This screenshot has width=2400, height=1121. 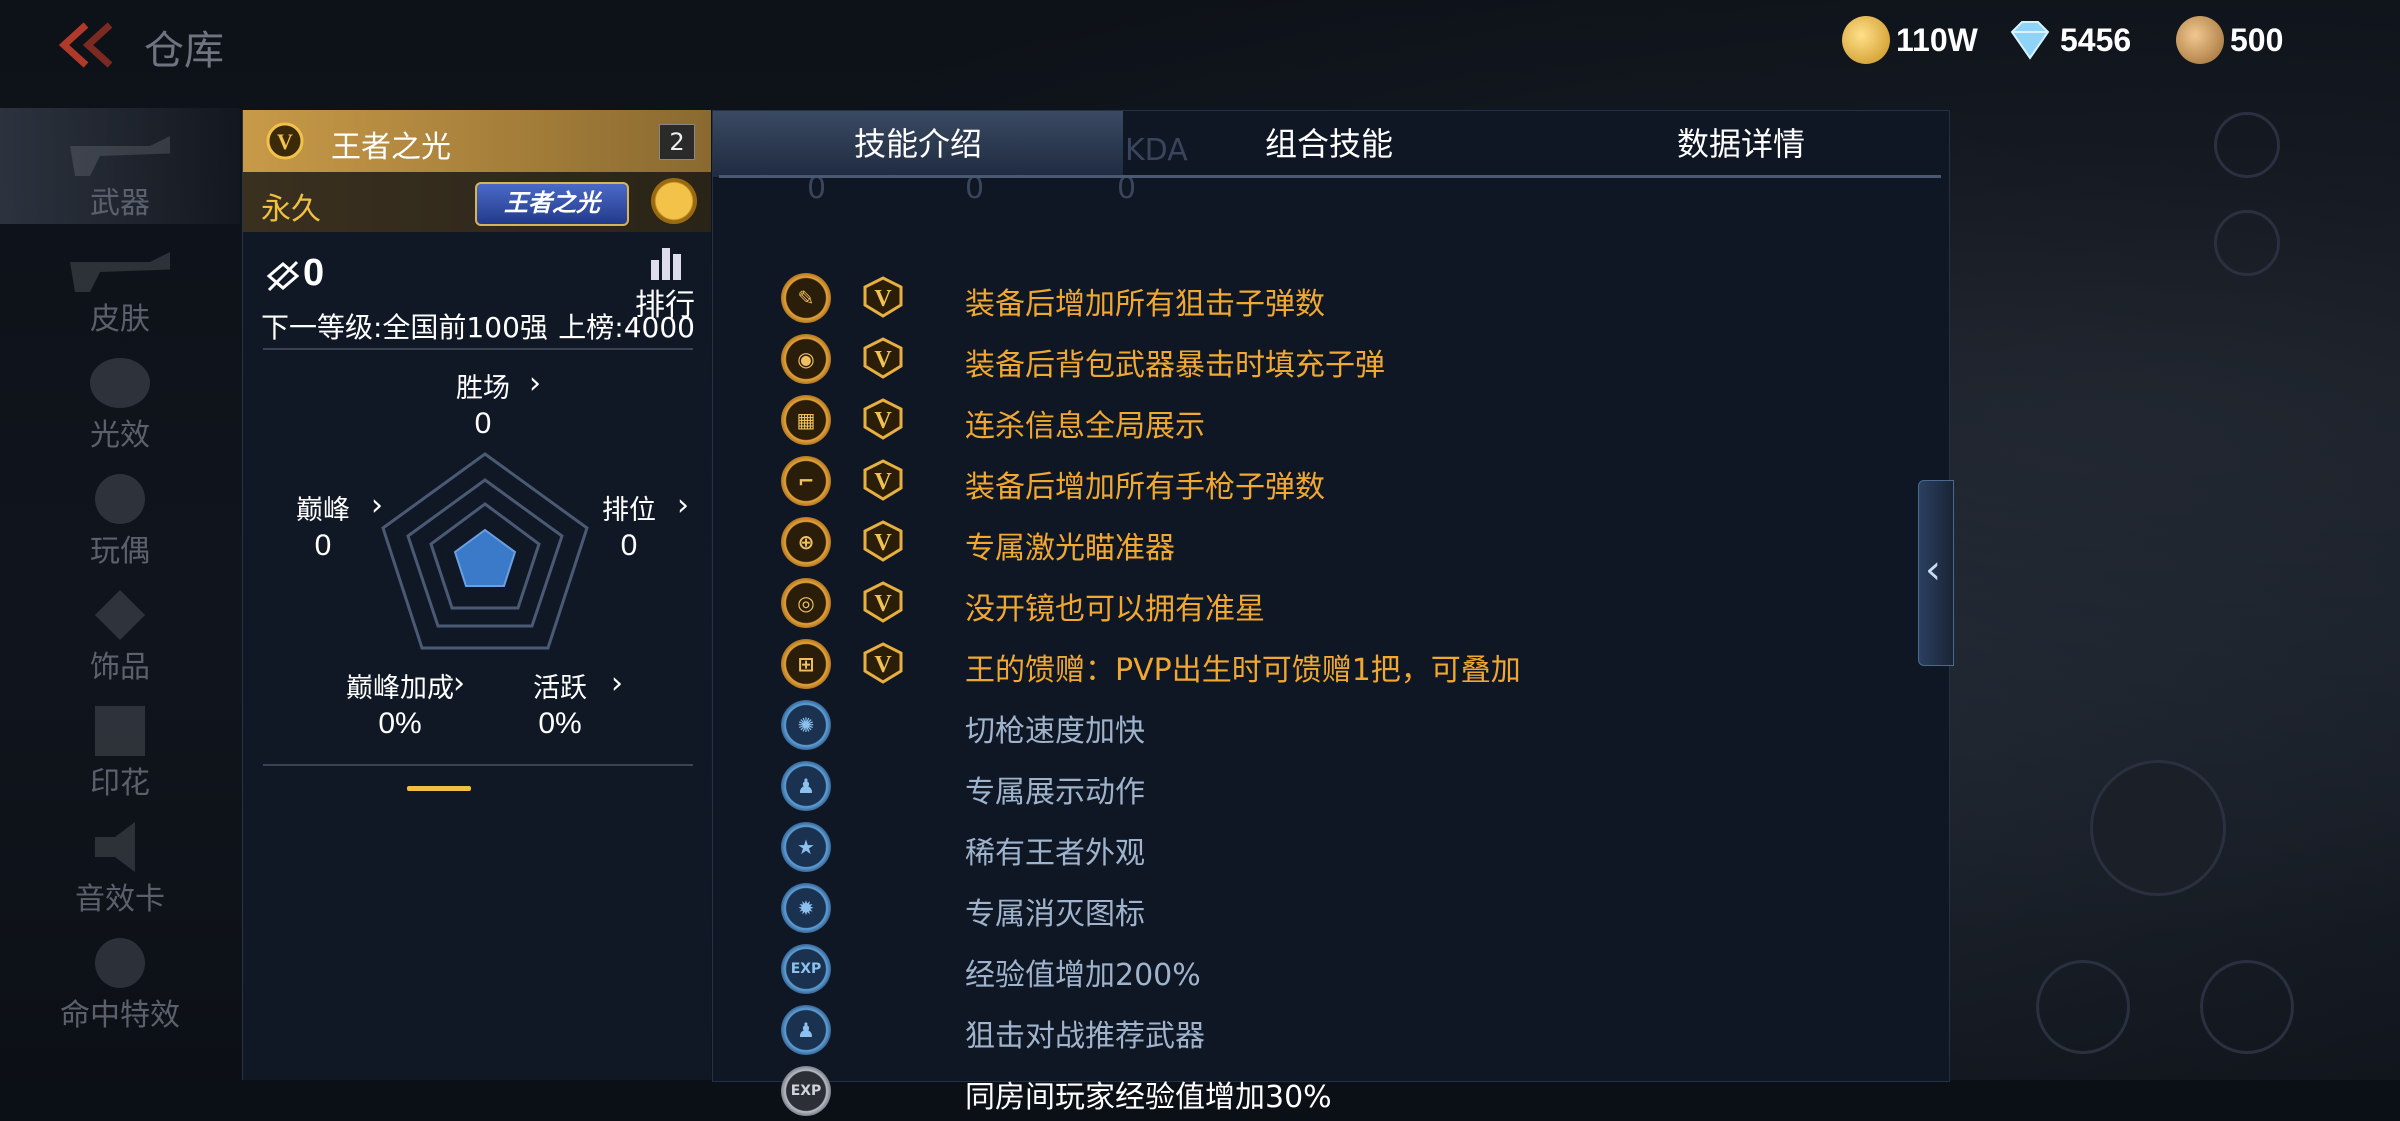 I want to click on stat-peak-bonus: 巅峰加成 0%, so click(x=400, y=703).